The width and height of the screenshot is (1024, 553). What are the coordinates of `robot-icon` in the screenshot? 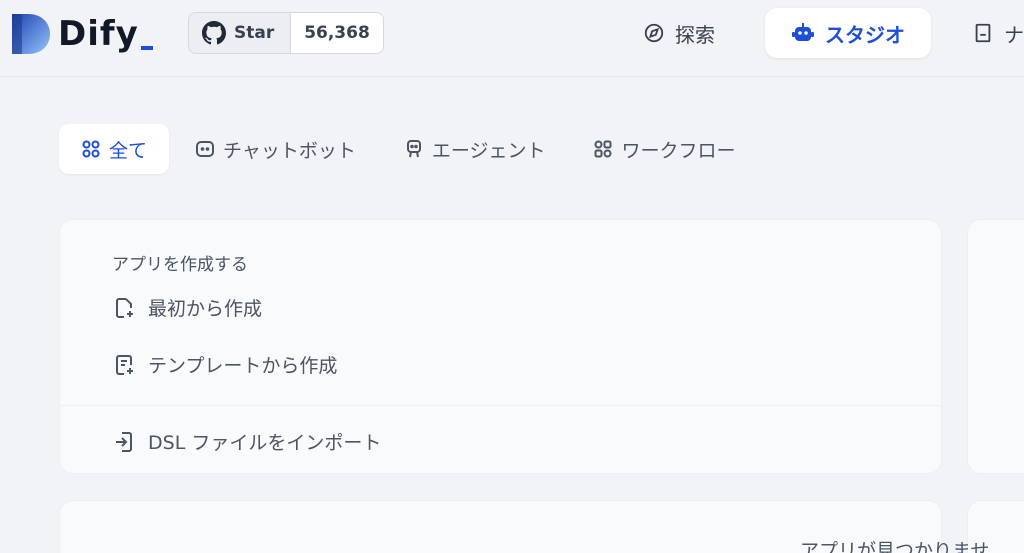 It's located at (803, 32).